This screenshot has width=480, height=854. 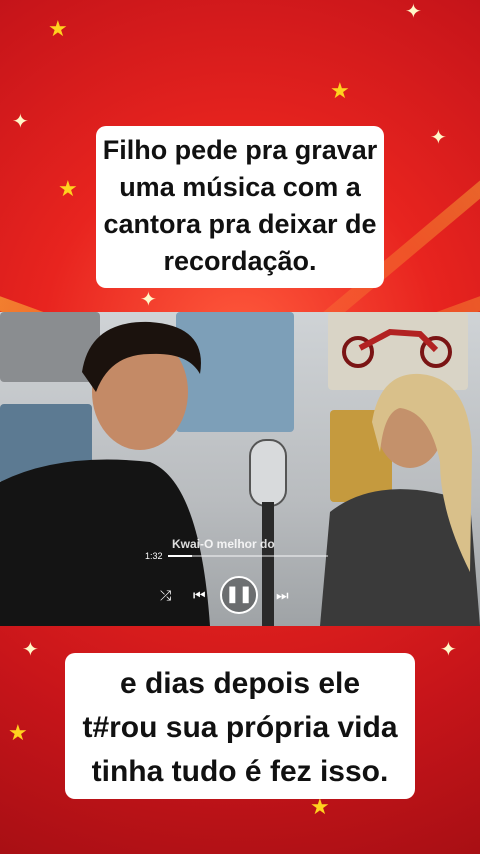 What do you see at coordinates (282, 595) in the screenshot?
I see `next-icon: ⏭` at bounding box center [282, 595].